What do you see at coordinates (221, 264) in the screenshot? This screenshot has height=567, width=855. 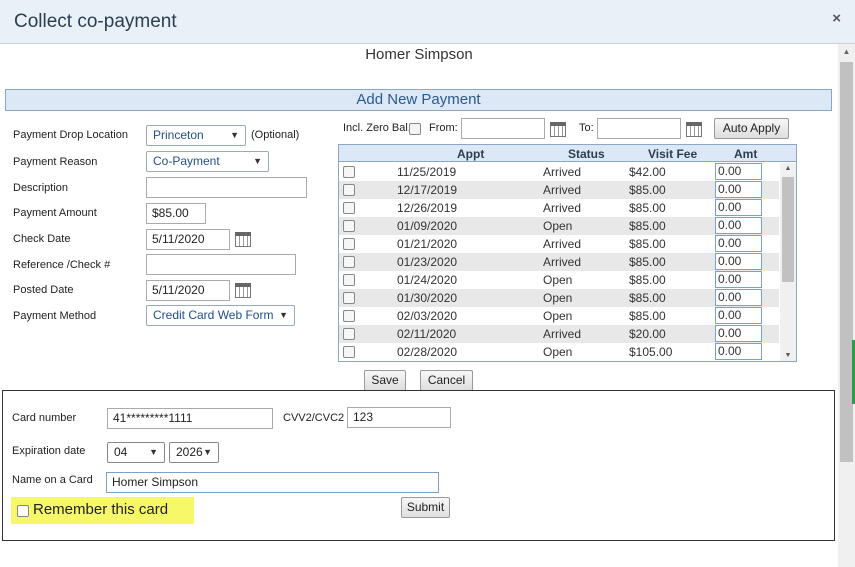 I see `reference-input` at bounding box center [221, 264].